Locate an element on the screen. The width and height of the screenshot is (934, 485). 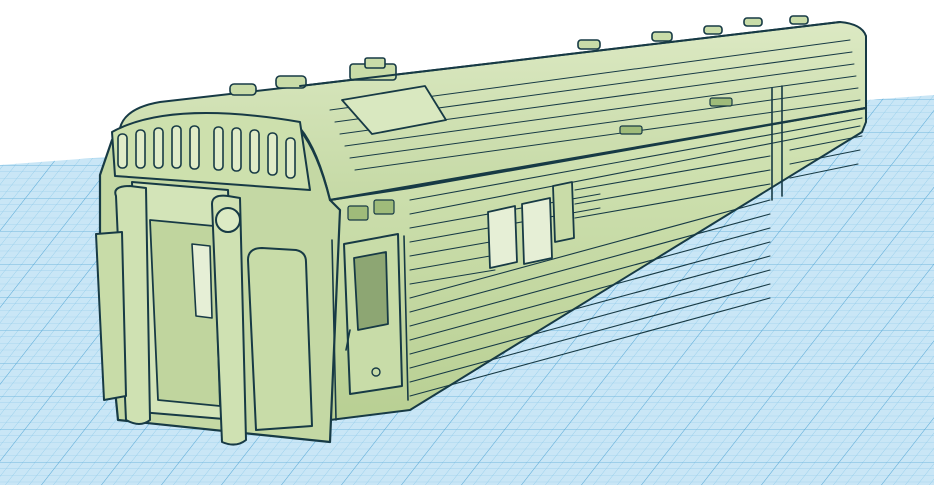
door-handle is located at coordinates (376, 372).